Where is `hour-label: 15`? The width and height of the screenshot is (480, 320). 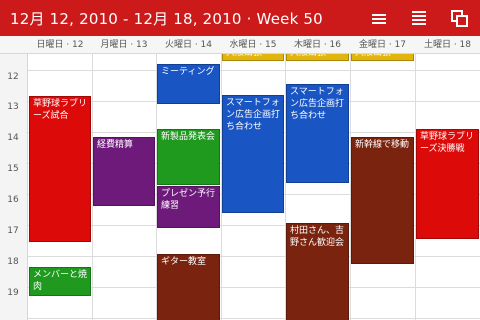 hour-label: 15 is located at coordinates (13, 169).